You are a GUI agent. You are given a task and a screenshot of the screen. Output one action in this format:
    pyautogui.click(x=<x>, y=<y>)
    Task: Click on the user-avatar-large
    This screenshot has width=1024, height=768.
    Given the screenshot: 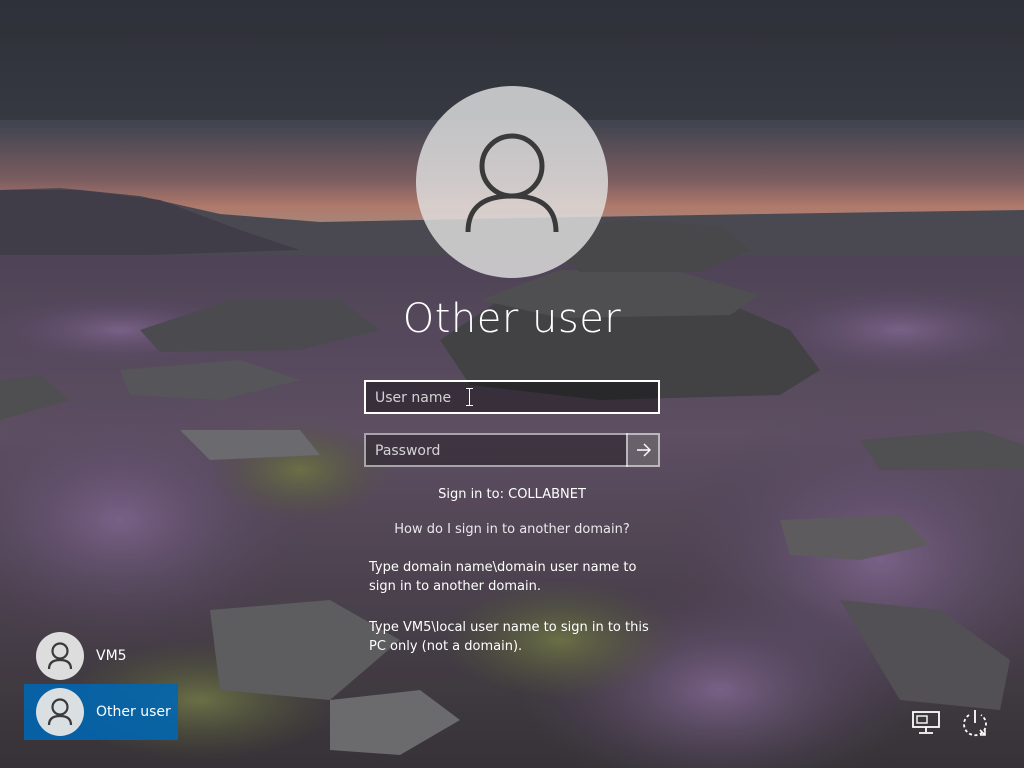 What is the action you would take?
    pyautogui.click(x=512, y=182)
    